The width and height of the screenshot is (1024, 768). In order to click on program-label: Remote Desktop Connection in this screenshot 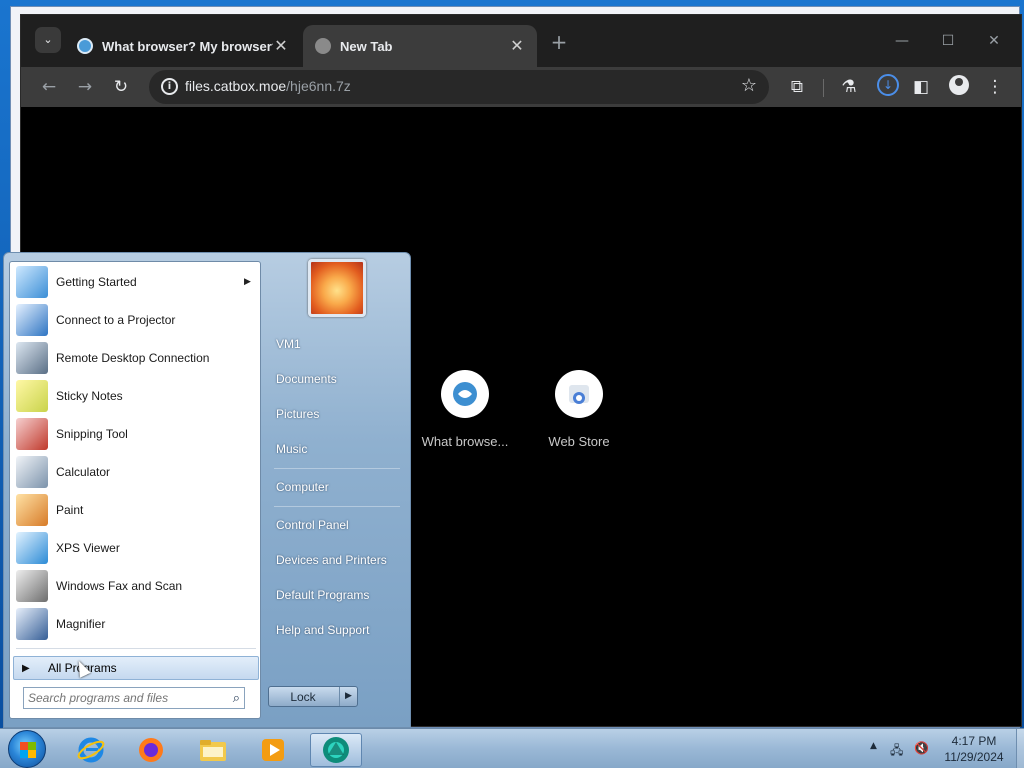, I will do `click(133, 358)`.